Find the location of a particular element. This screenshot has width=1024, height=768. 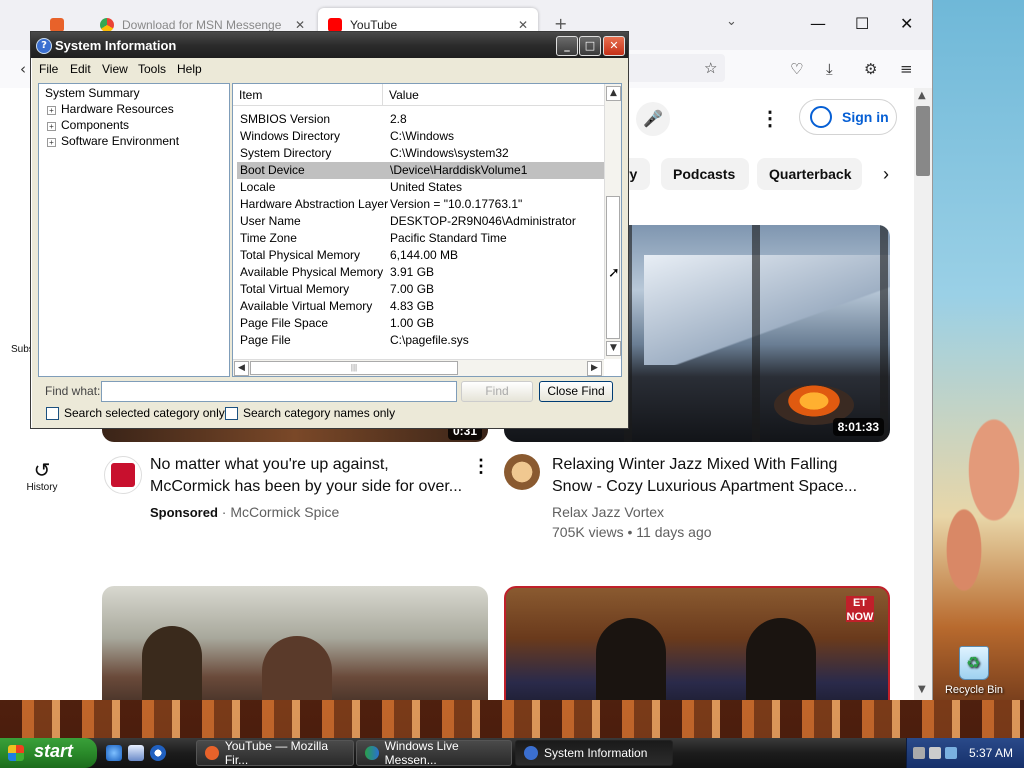

video-menu-icon: ⋮ is located at coordinates (481, 466).